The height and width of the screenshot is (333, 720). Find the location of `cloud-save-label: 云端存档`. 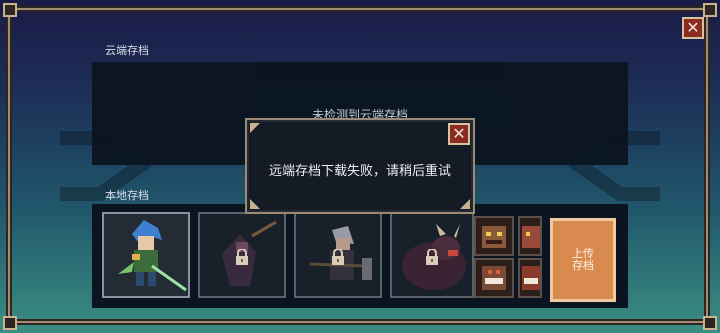

cloud-save-label: 云端存档 is located at coordinates (127, 50).